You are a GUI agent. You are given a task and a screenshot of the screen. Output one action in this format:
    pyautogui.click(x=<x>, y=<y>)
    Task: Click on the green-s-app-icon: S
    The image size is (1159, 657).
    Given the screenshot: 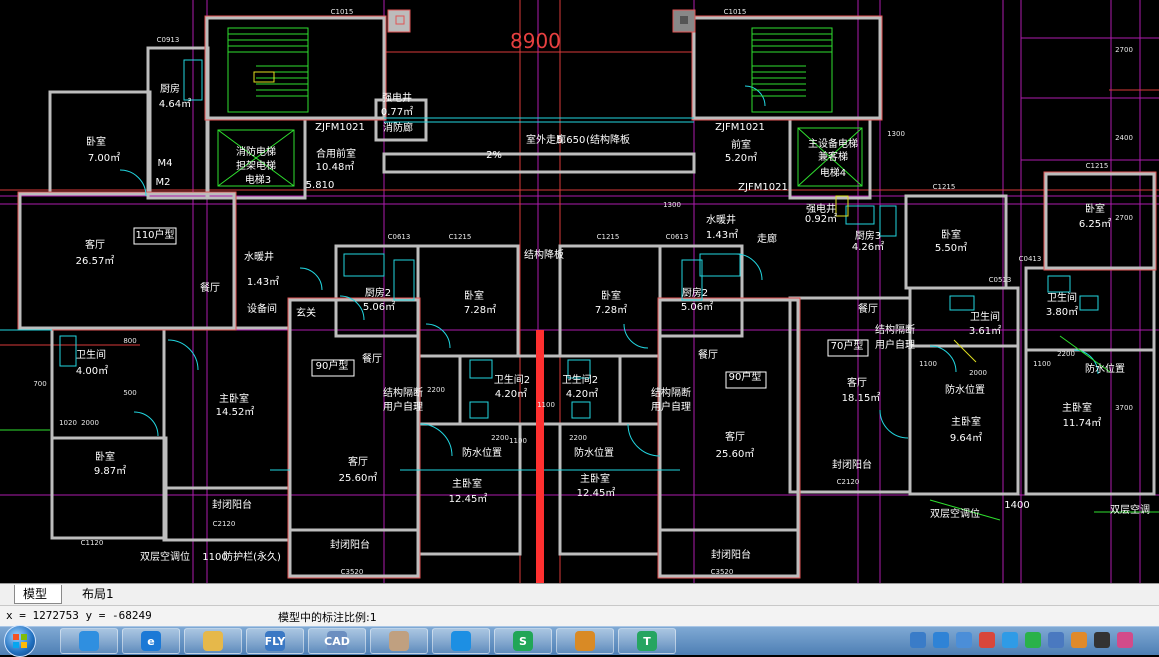 What is the action you would take?
    pyautogui.click(x=523, y=641)
    